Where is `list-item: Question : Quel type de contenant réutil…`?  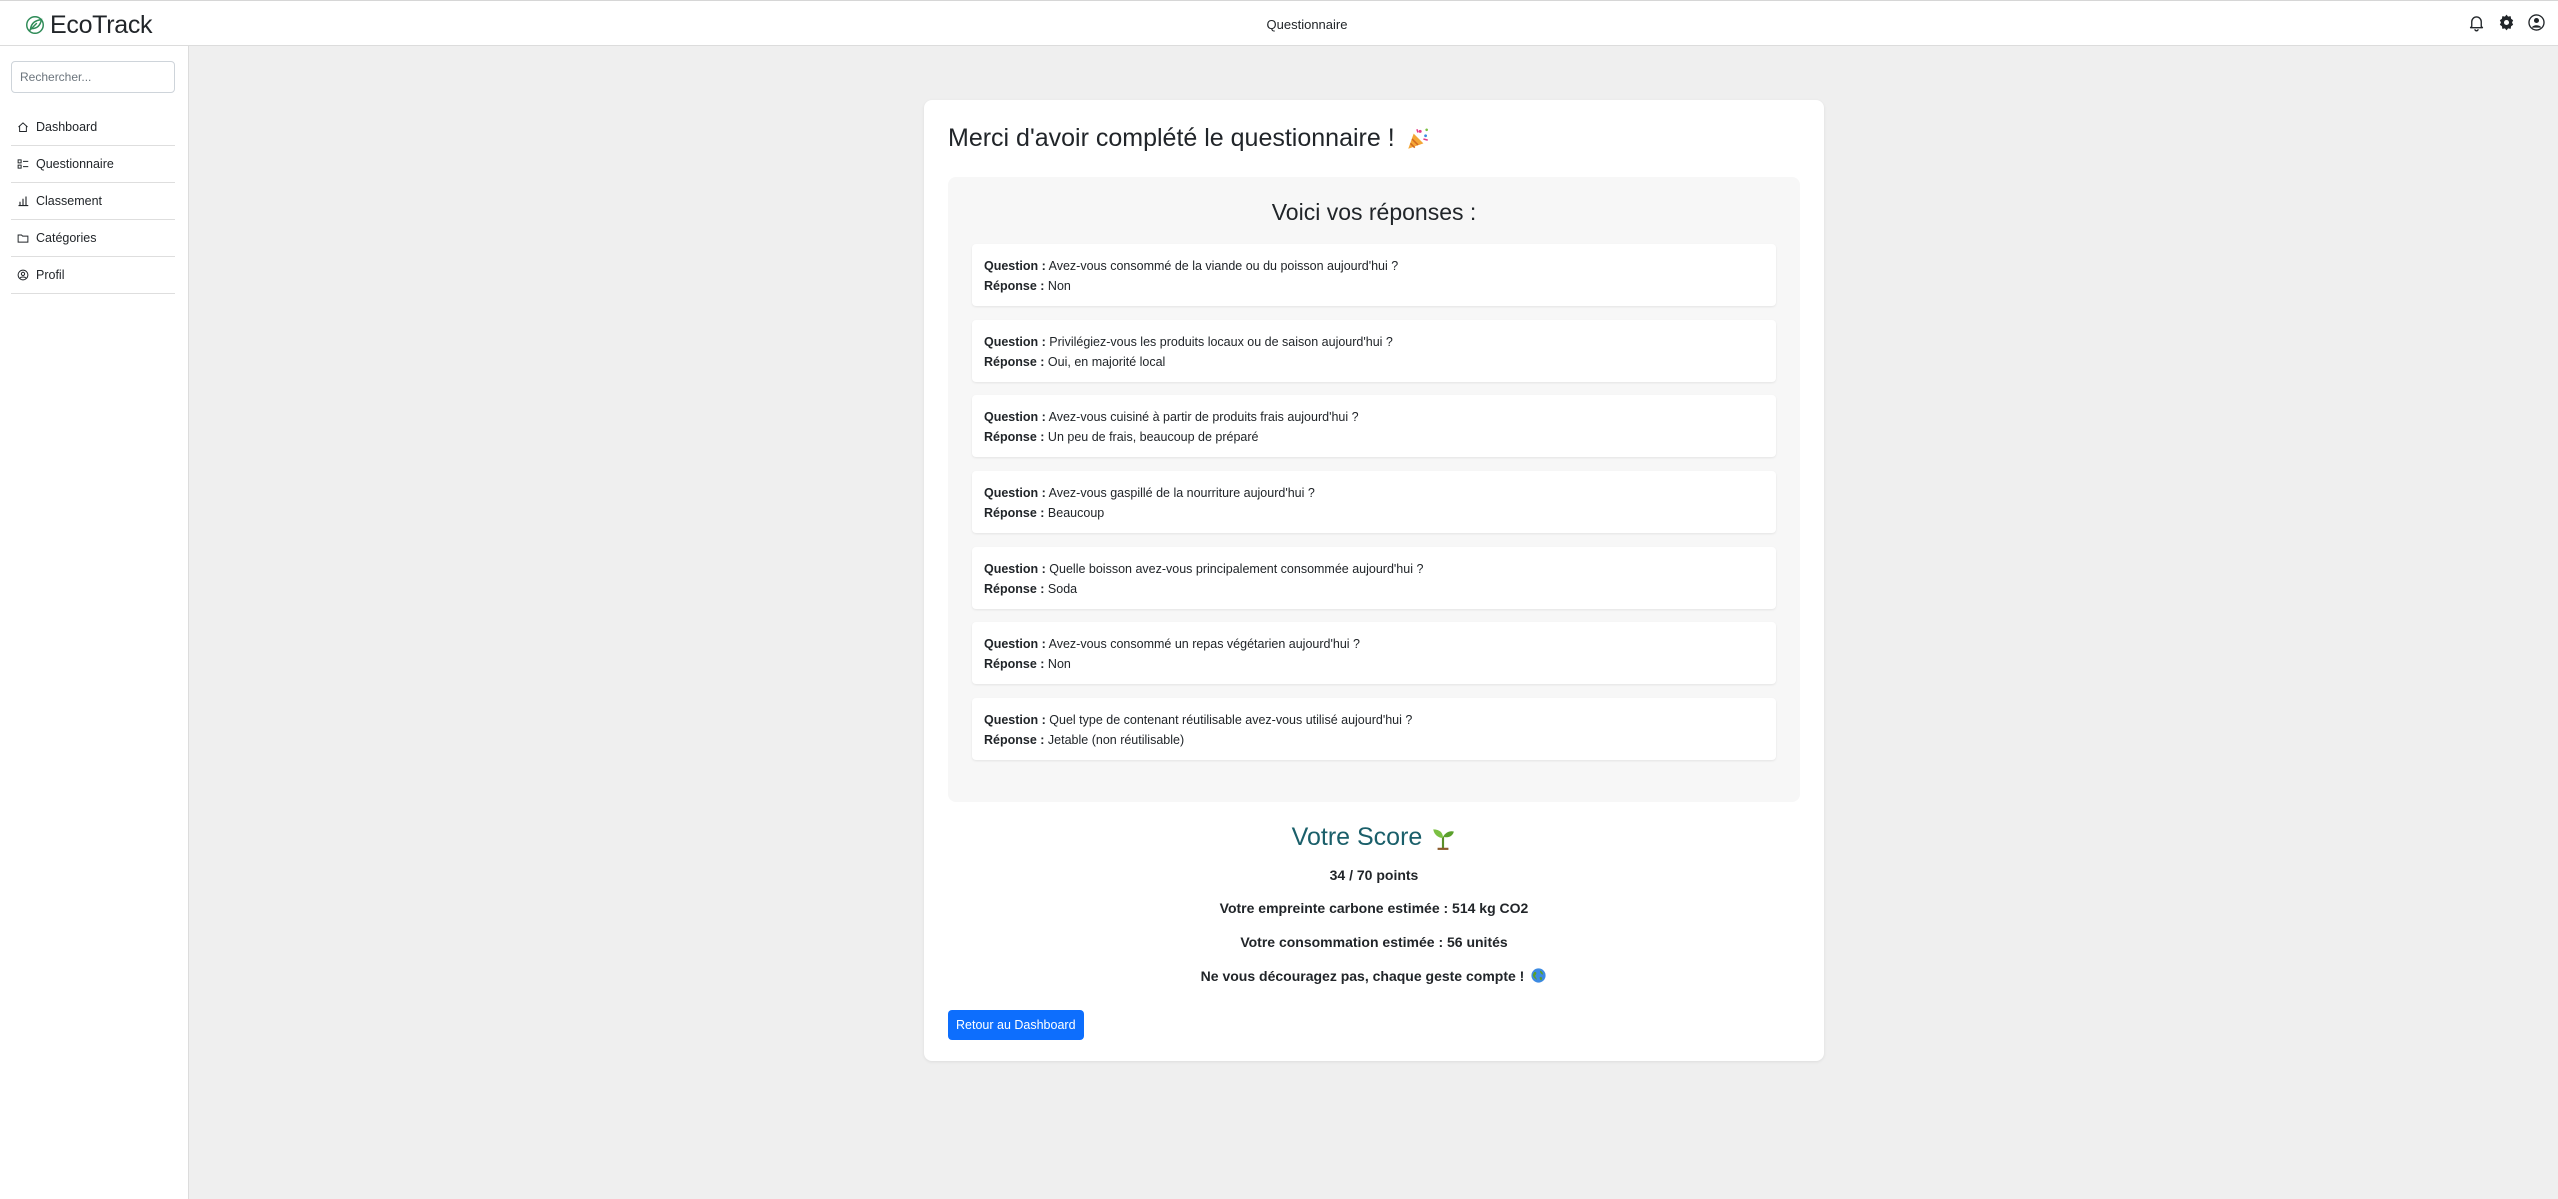 list-item: Question : Quel type de contenant réutil… is located at coordinates (1374, 729).